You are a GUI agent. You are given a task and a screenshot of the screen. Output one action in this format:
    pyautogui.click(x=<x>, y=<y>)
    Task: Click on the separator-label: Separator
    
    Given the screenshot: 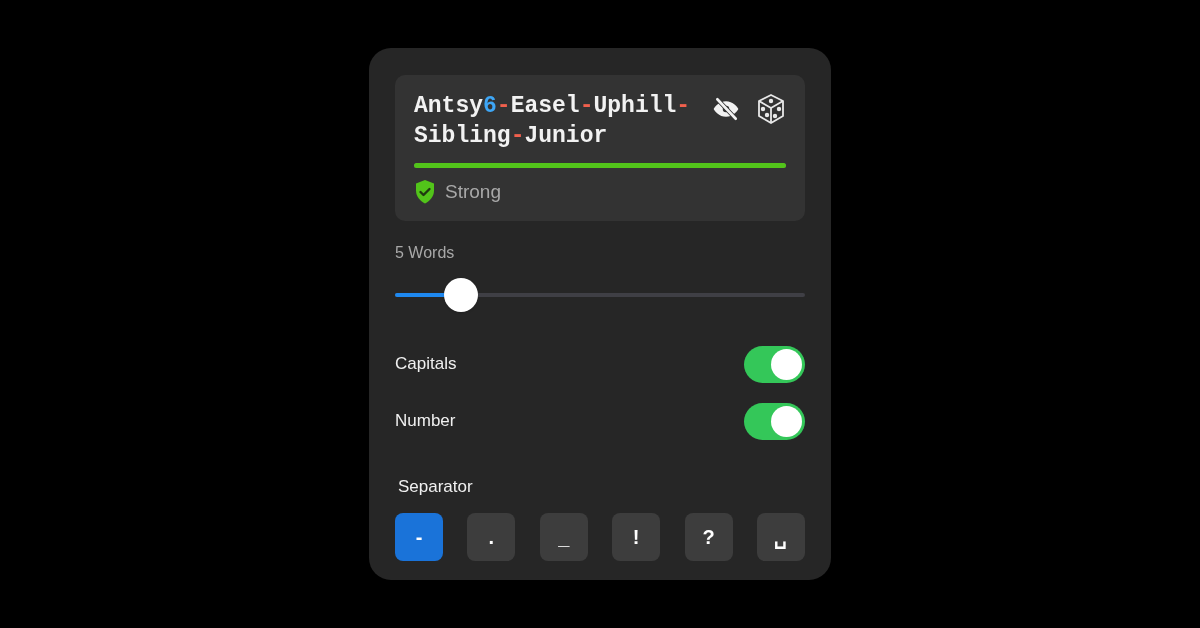 What is the action you would take?
    pyautogui.click(x=436, y=486)
    